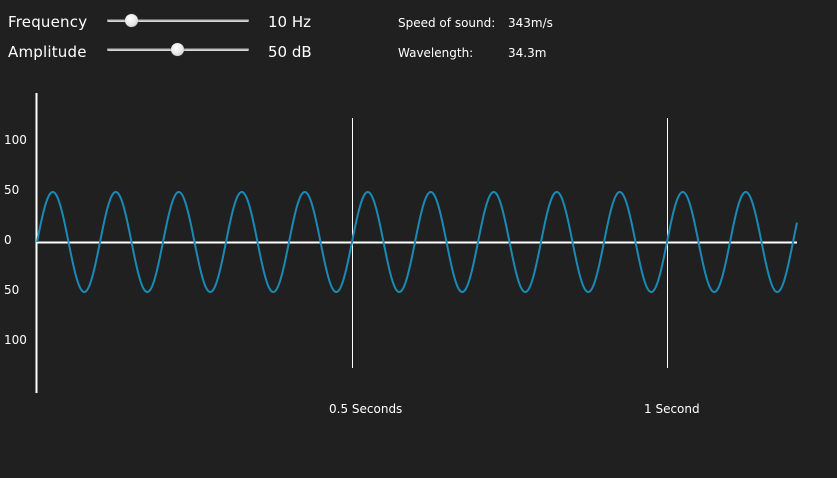 This screenshot has height=478, width=837. What do you see at coordinates (8, 240) in the screenshot?
I see `y-tick-label: 0` at bounding box center [8, 240].